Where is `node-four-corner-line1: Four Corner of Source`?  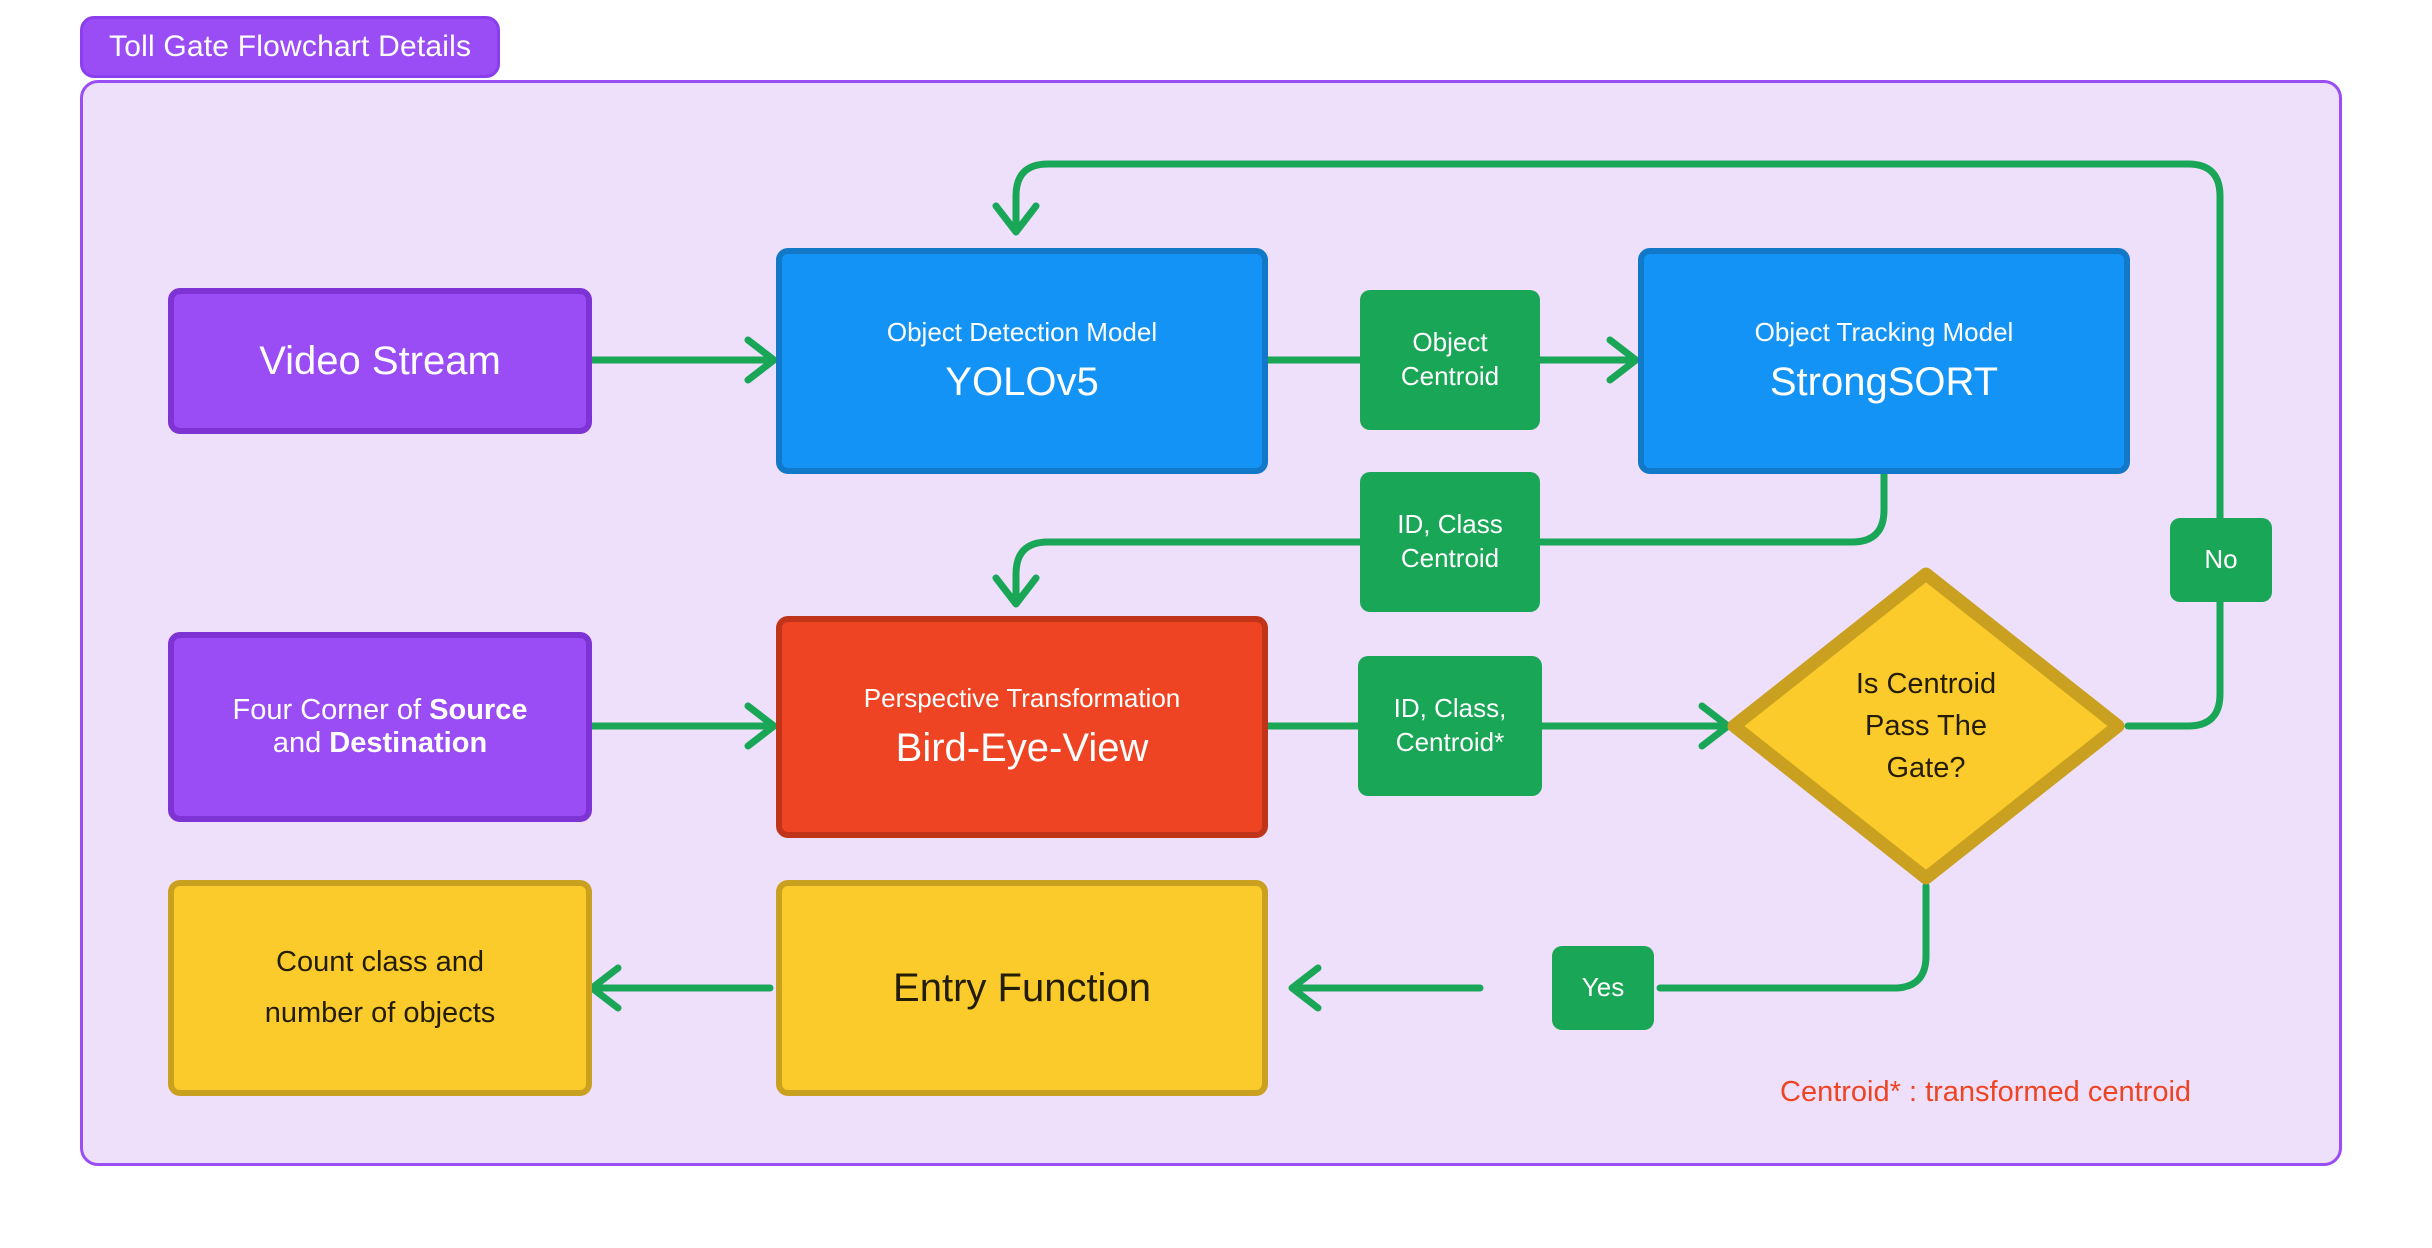
node-four-corner-line1: Four Corner of Source is located at coordinates (380, 710).